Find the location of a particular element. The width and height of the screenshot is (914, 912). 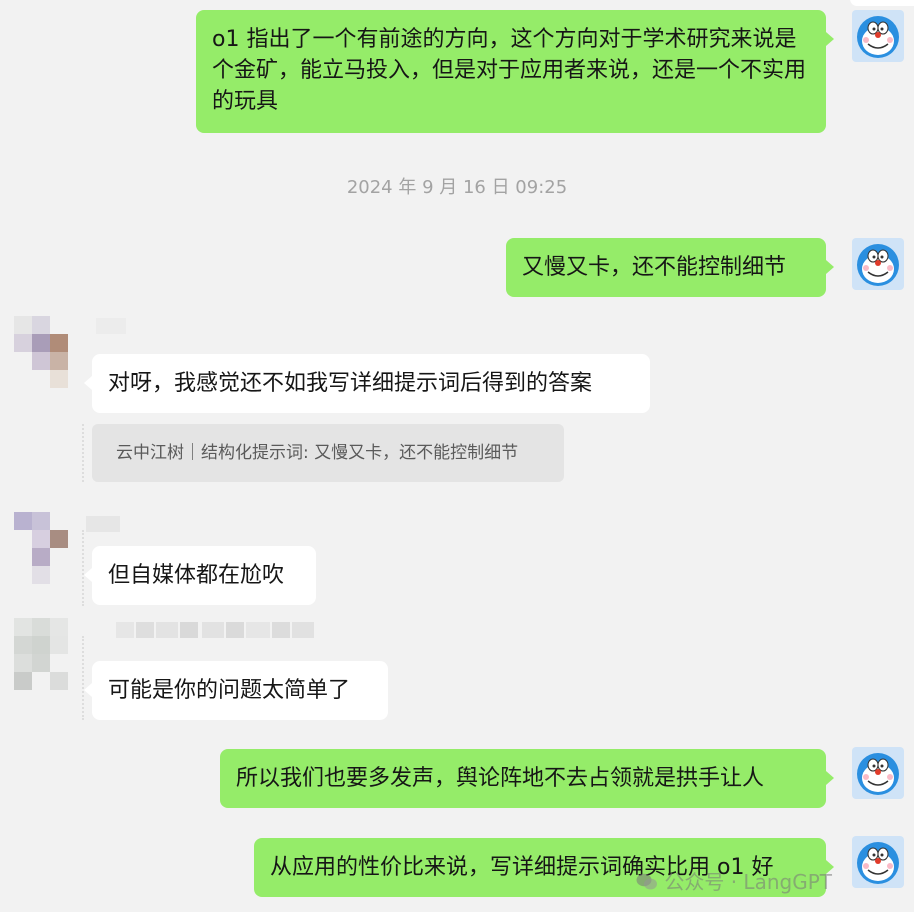

quoted-message: 云中江树｜结构化提示词: 又慢又卡，还不能控制细节 is located at coordinates (328, 453).